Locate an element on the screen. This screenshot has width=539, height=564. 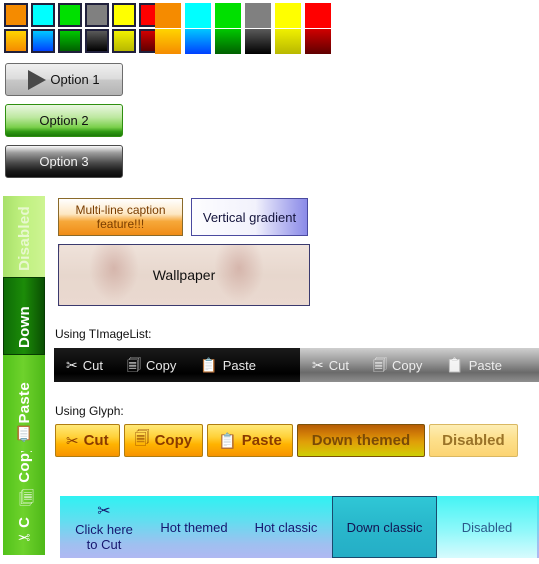
glyph-disabled-button: Disabled is located at coordinates (473, 440).